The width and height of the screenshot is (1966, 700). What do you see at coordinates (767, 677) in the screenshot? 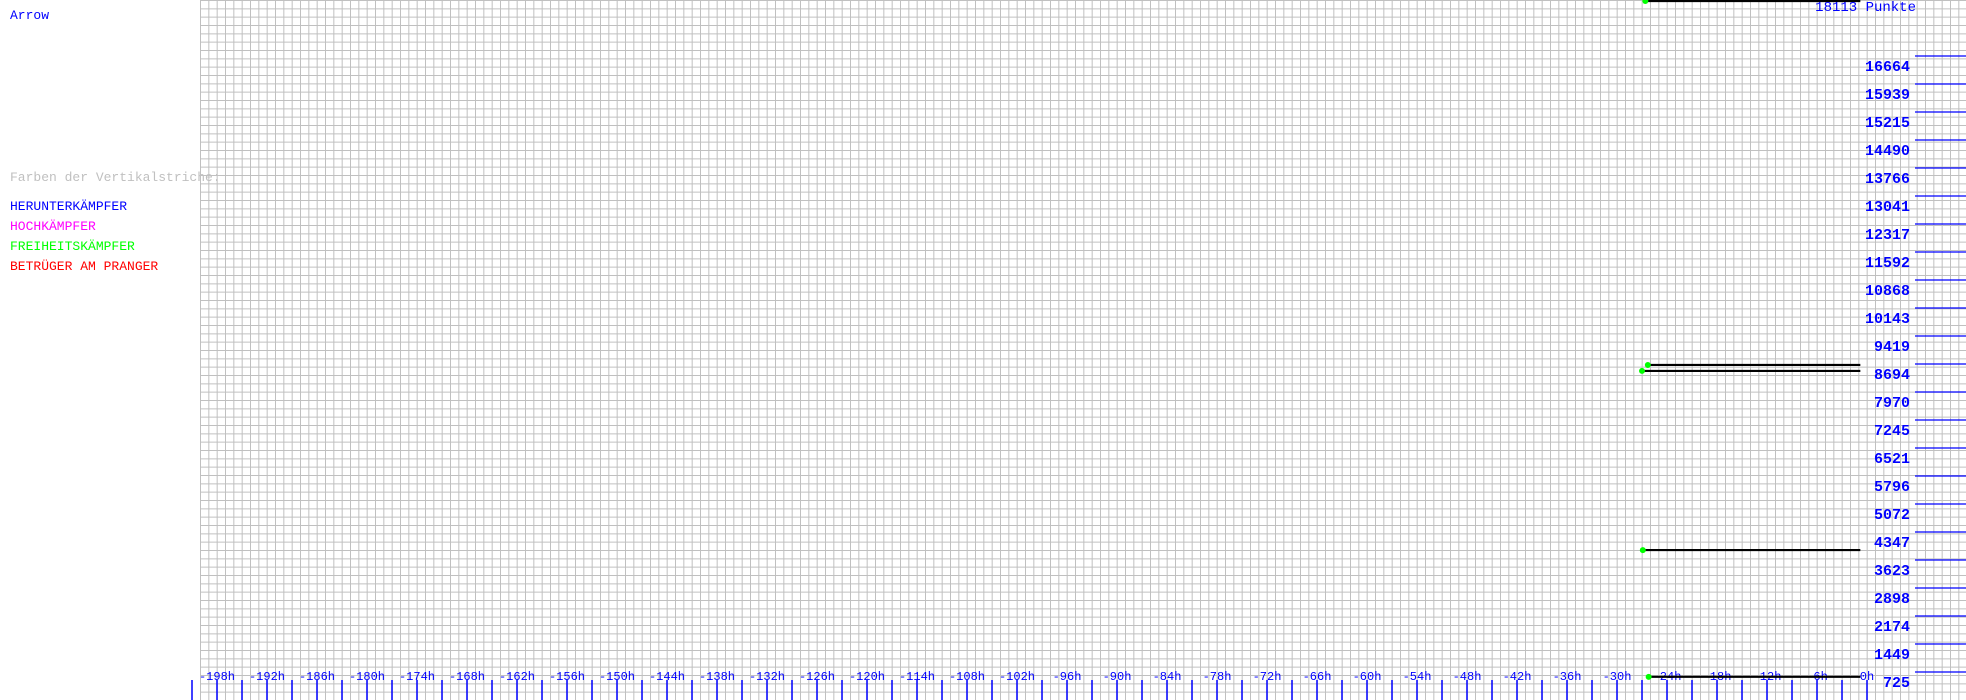
I see `x-tick-label: -132h` at bounding box center [767, 677].